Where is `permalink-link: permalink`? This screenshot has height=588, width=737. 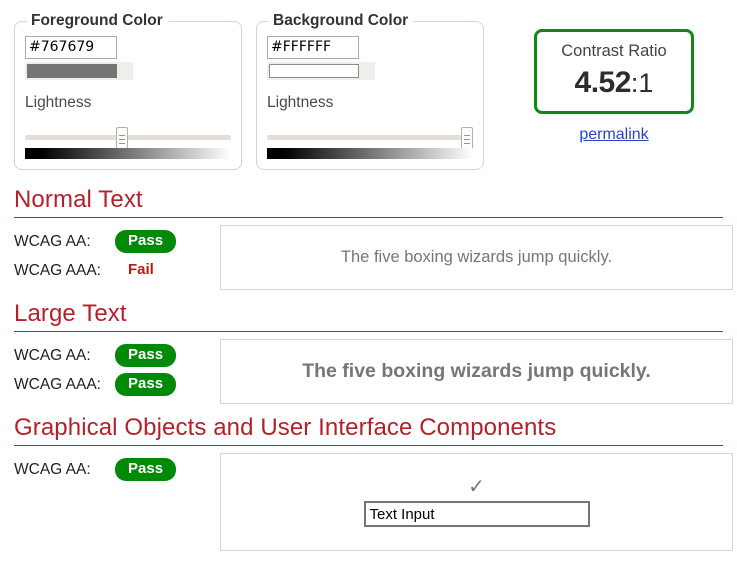 permalink-link: permalink is located at coordinates (613, 135).